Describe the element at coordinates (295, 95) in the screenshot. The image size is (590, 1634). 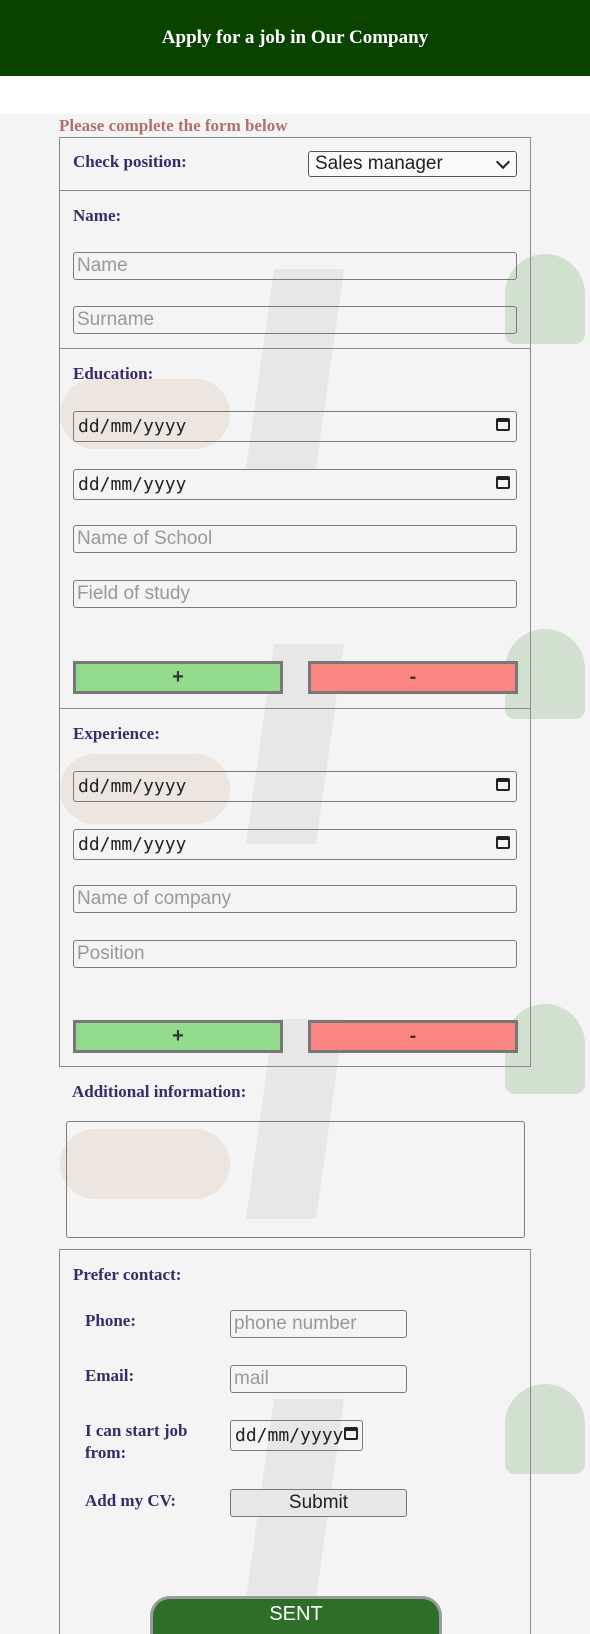
I see `header-spacer` at that location.